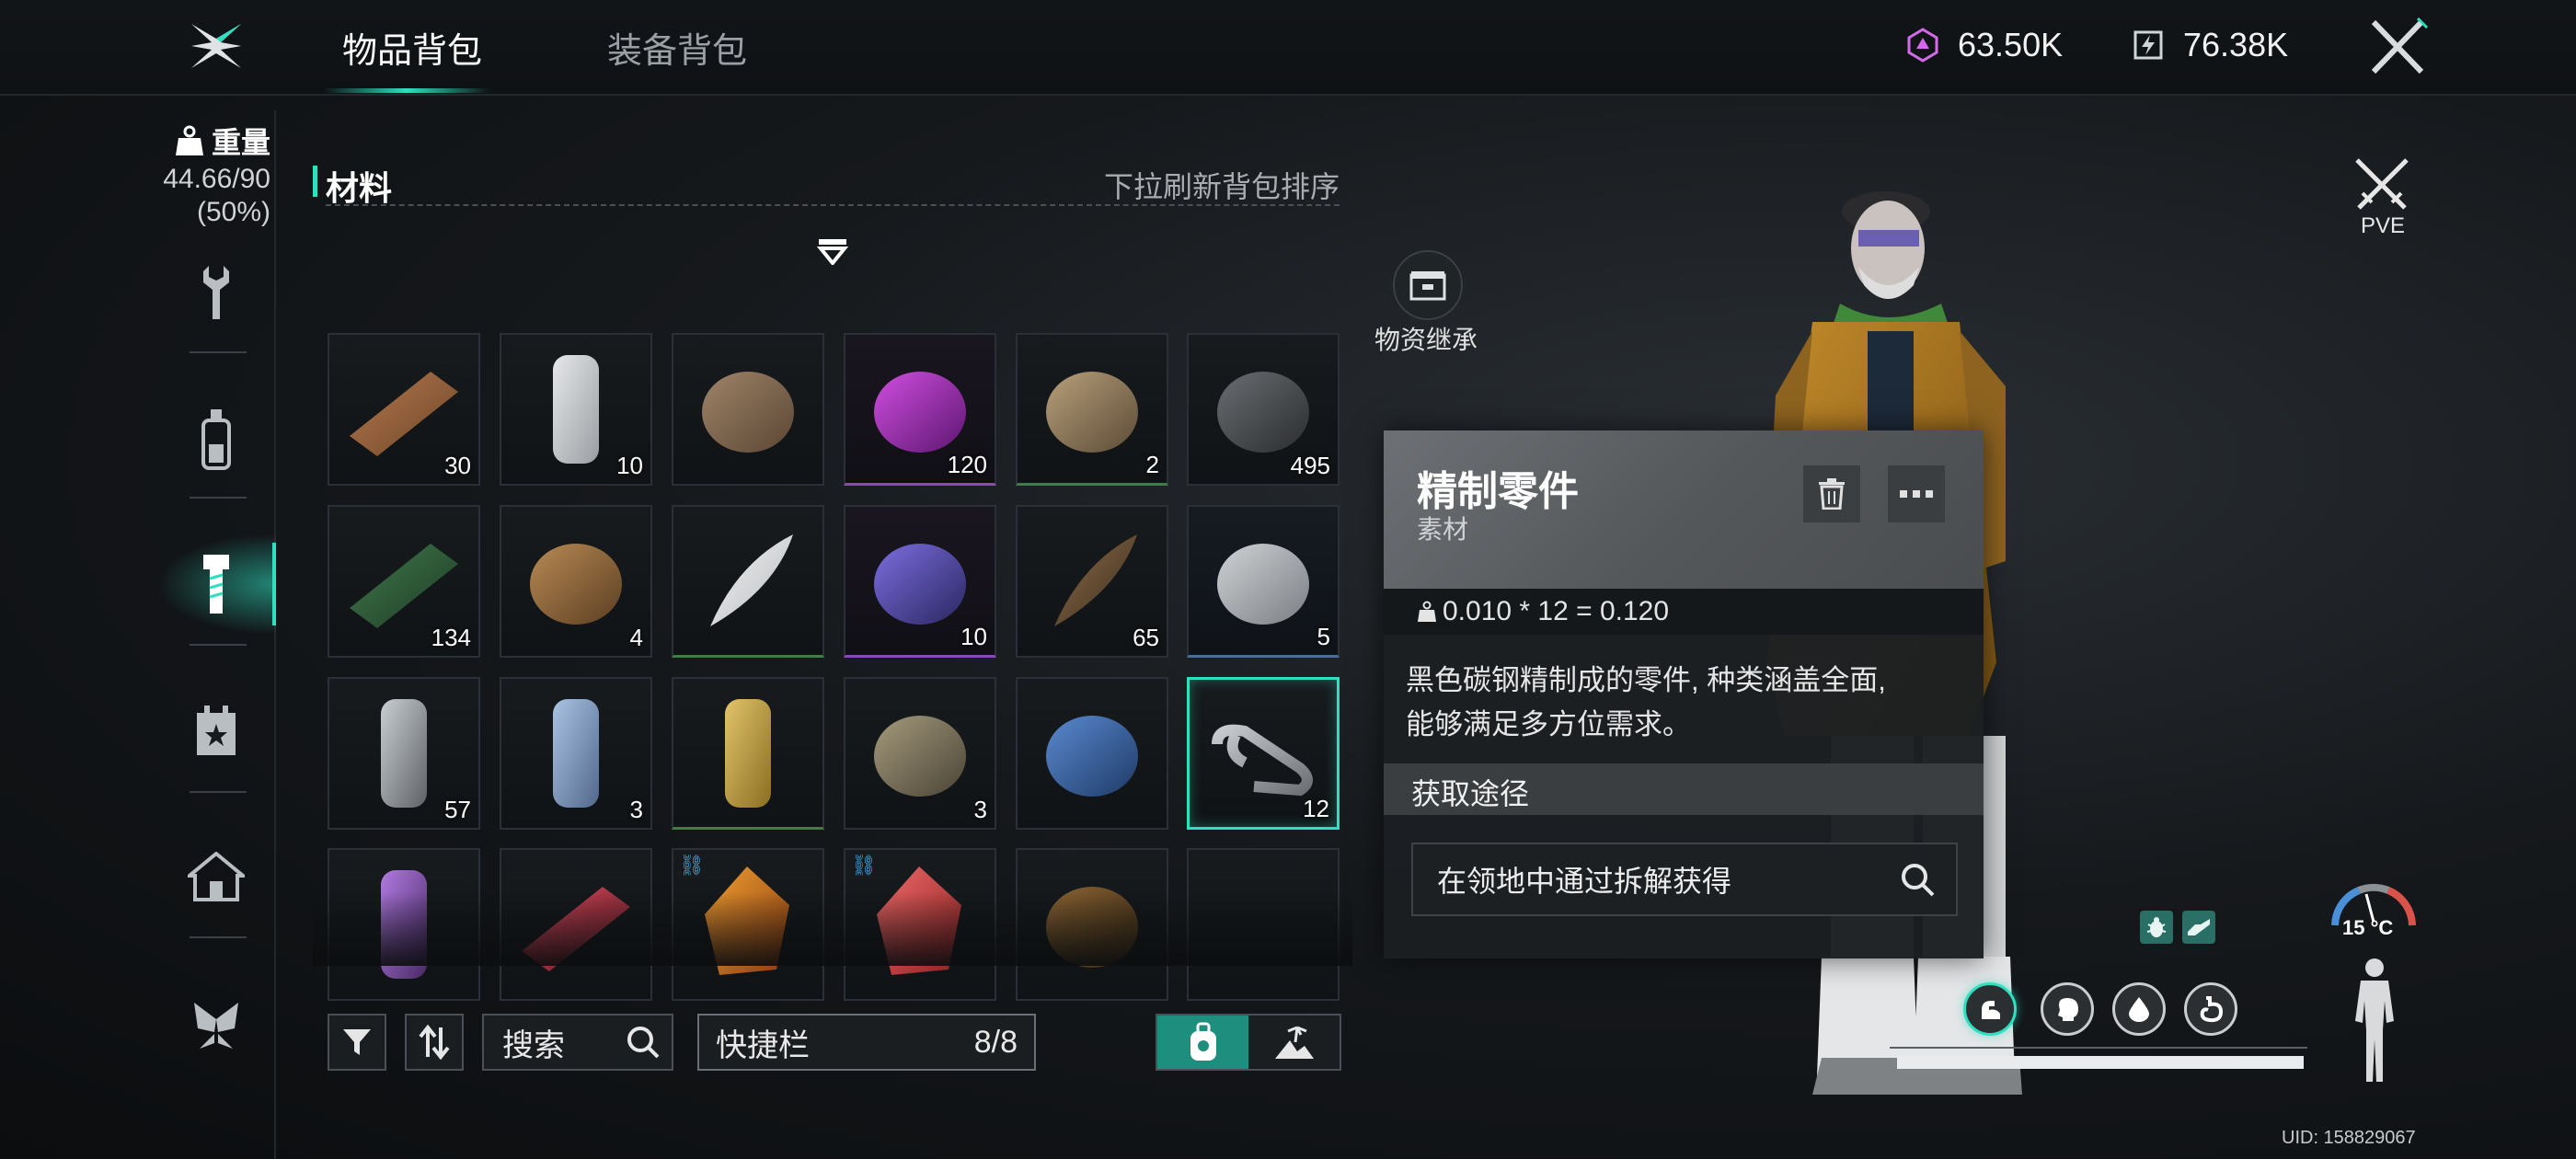  What do you see at coordinates (404, 581) in the screenshot?
I see `inventory-slot: 134` at bounding box center [404, 581].